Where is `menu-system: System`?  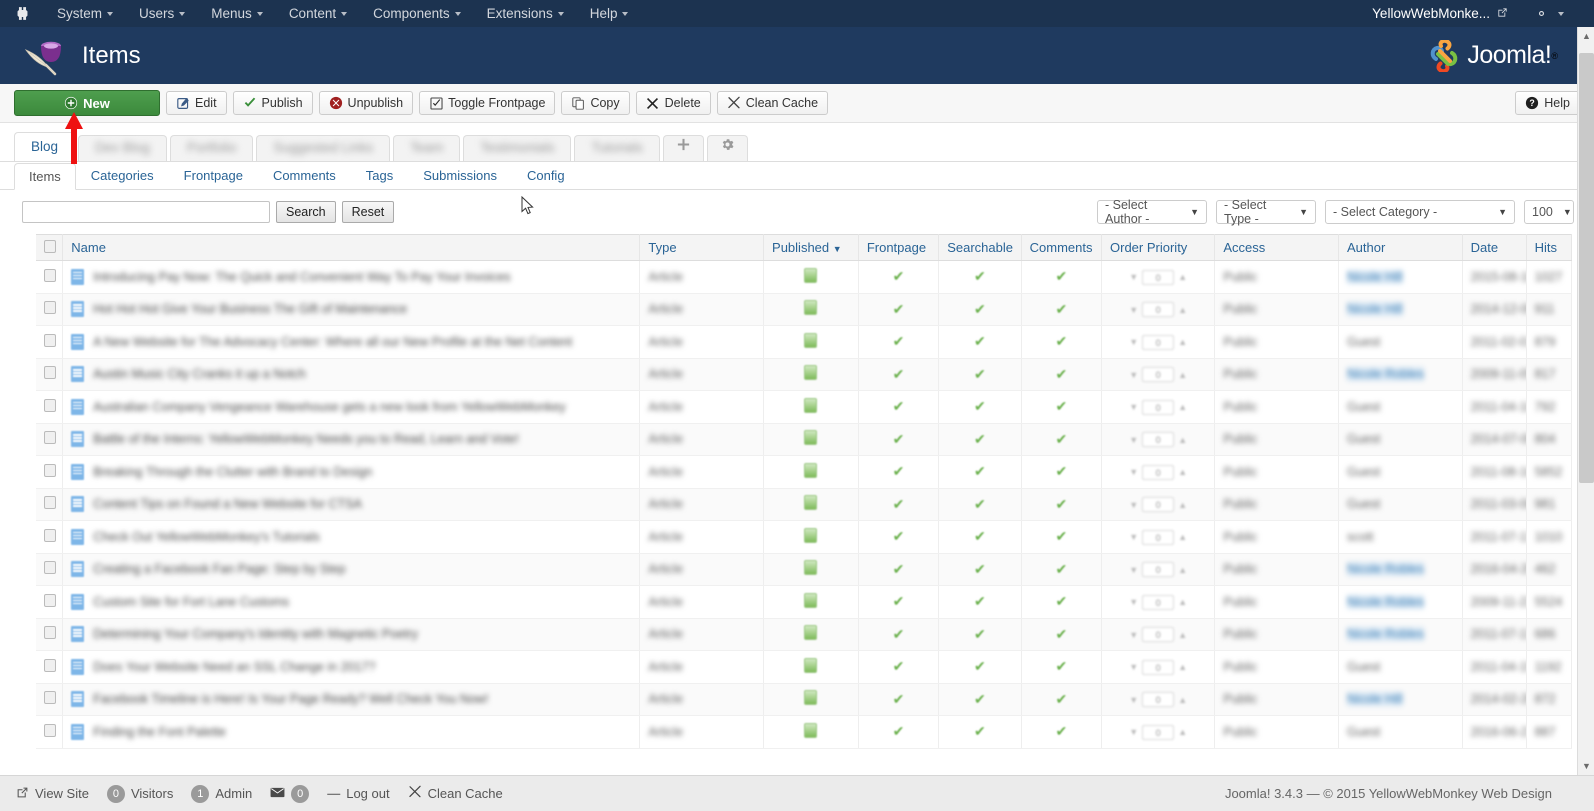 menu-system: System is located at coordinates (85, 13).